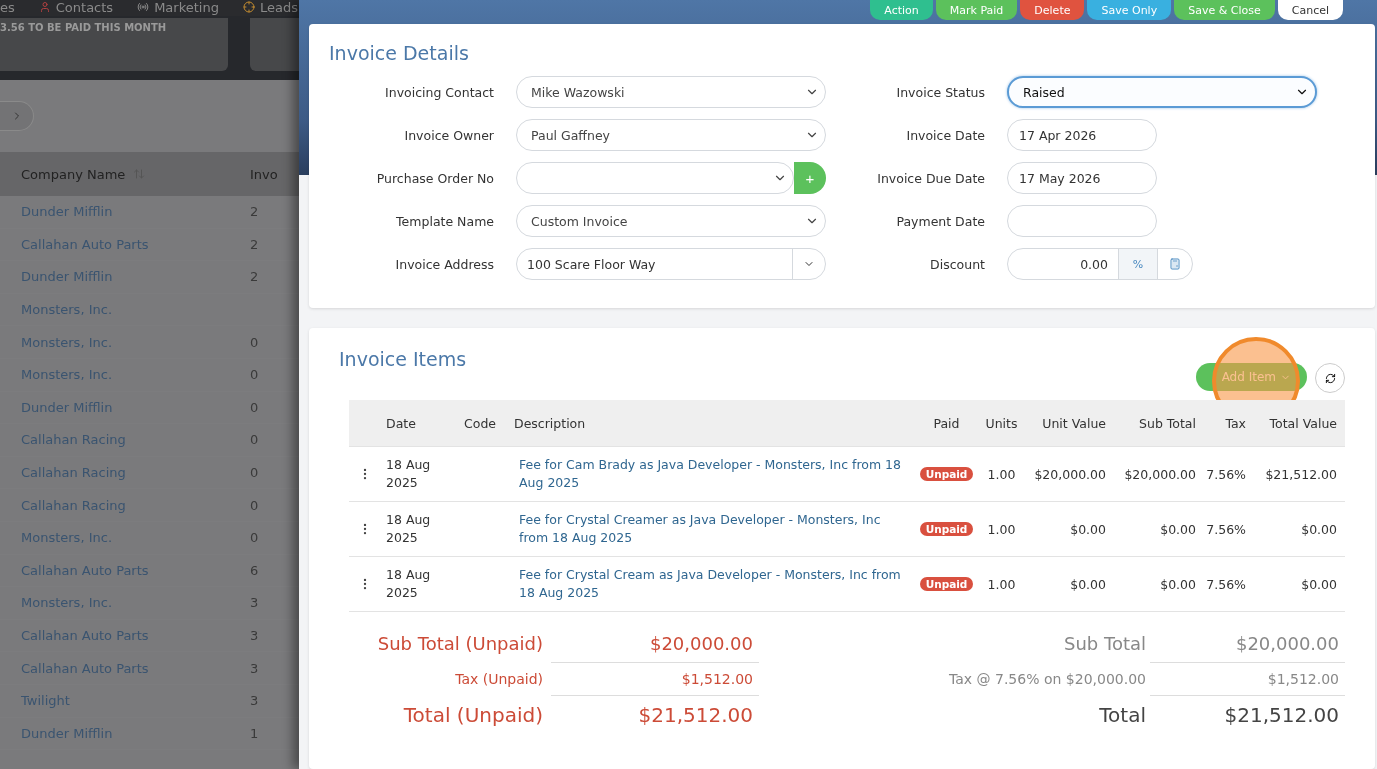  Describe the element at coordinates (671, 221) in the screenshot. I see `select-field: Custom Invoice` at that location.